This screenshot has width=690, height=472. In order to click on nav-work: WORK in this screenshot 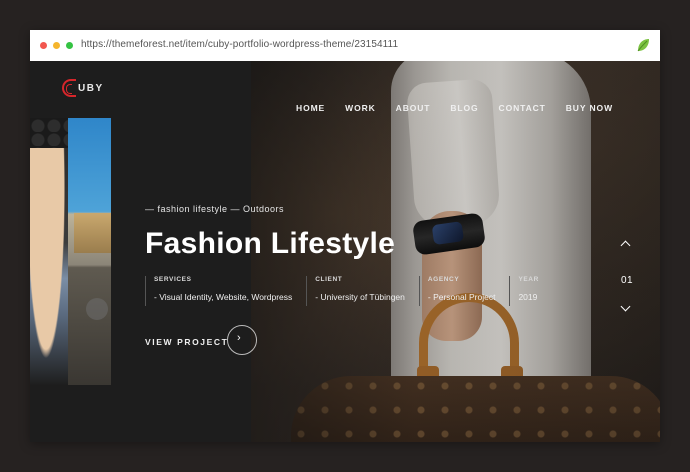, I will do `click(360, 108)`.